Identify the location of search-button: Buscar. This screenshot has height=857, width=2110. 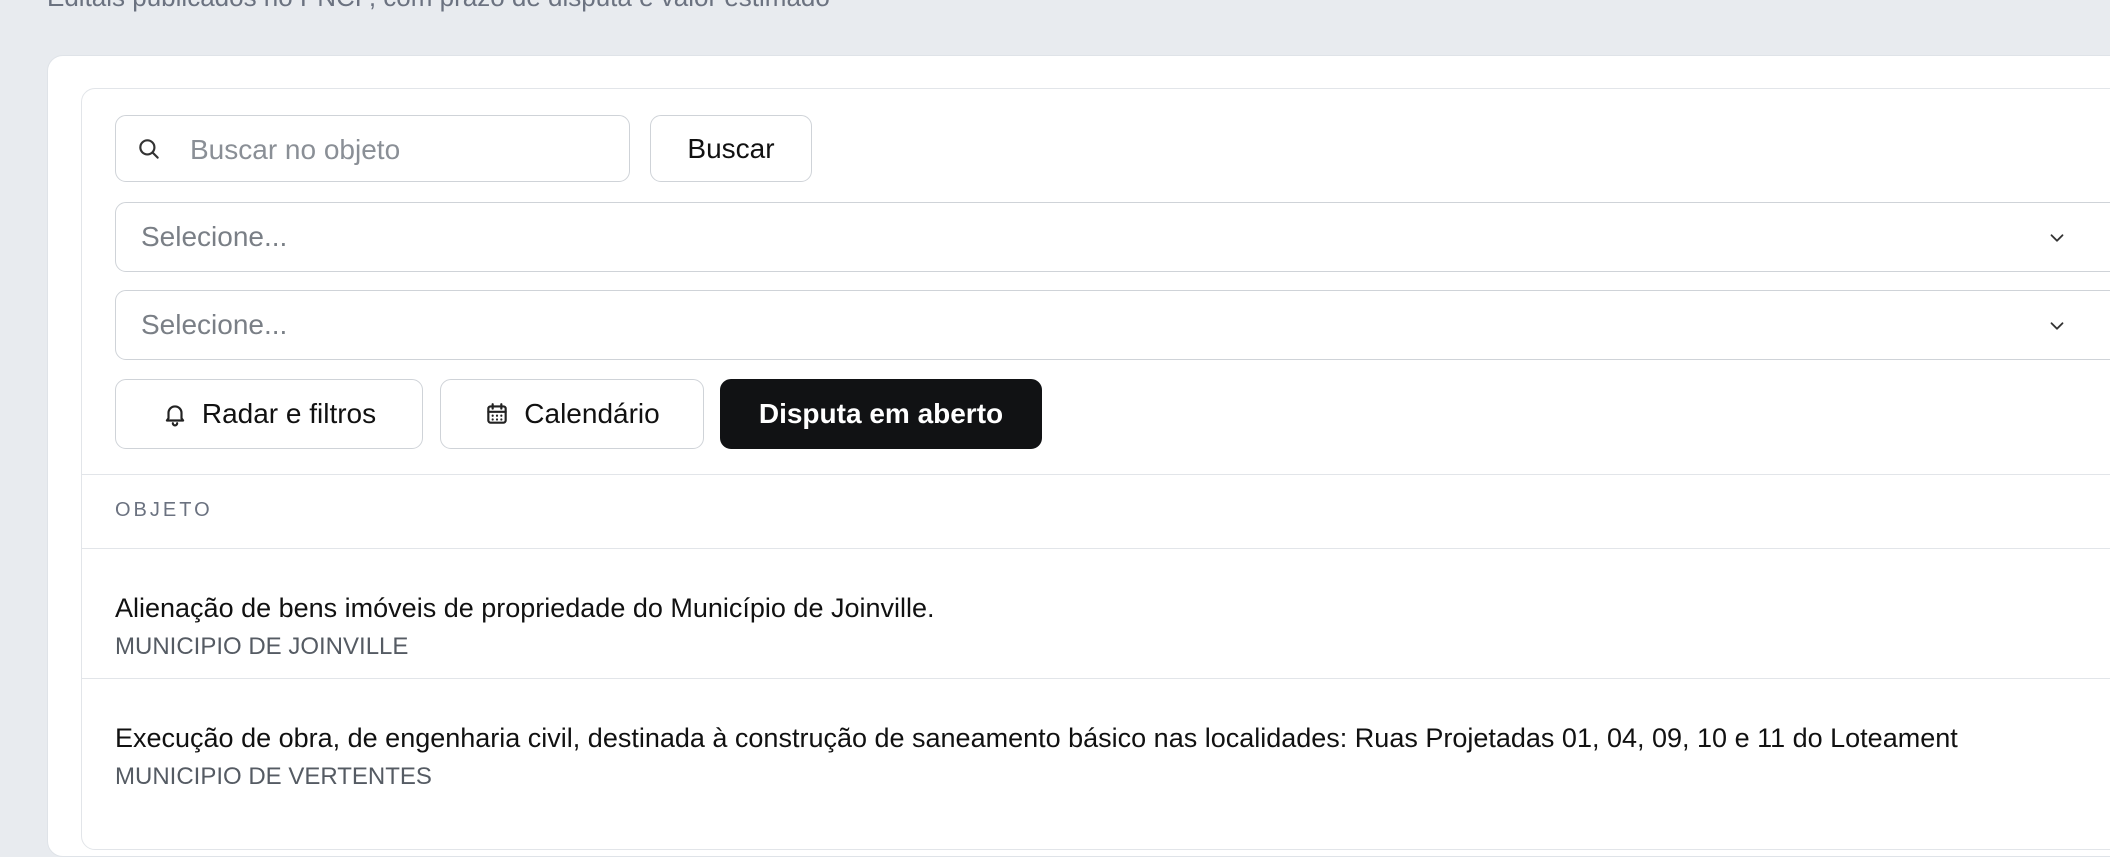
(731, 148).